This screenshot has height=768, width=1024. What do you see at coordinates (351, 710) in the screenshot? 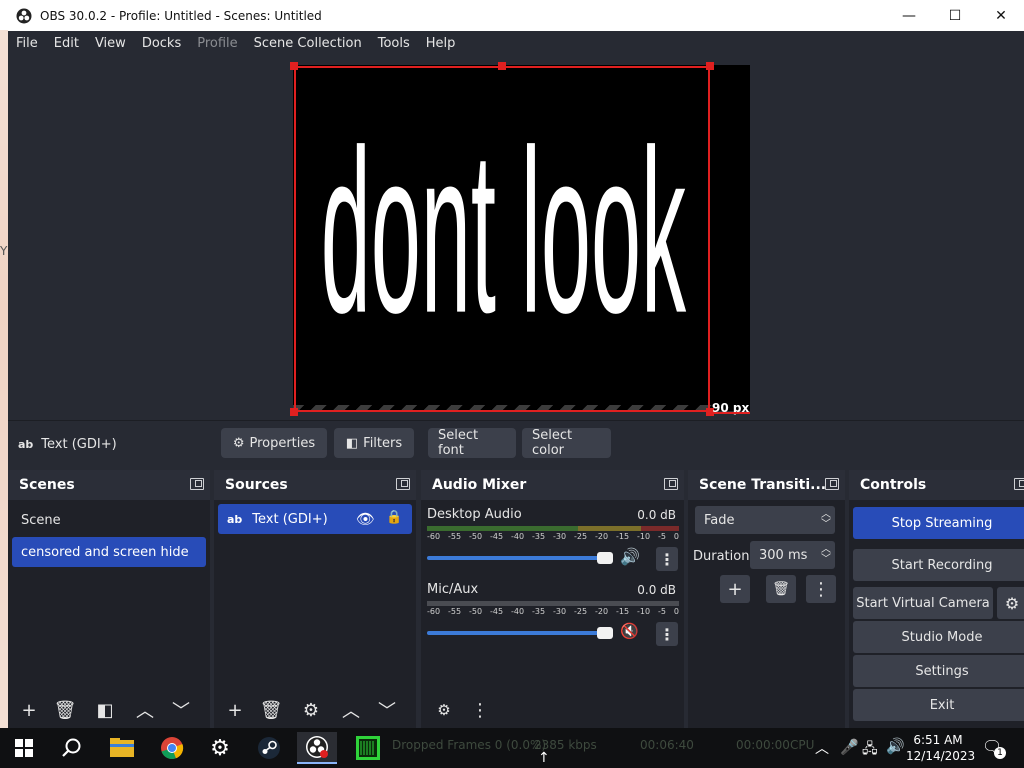
I see `move-source-up-button: ︿` at bounding box center [351, 710].